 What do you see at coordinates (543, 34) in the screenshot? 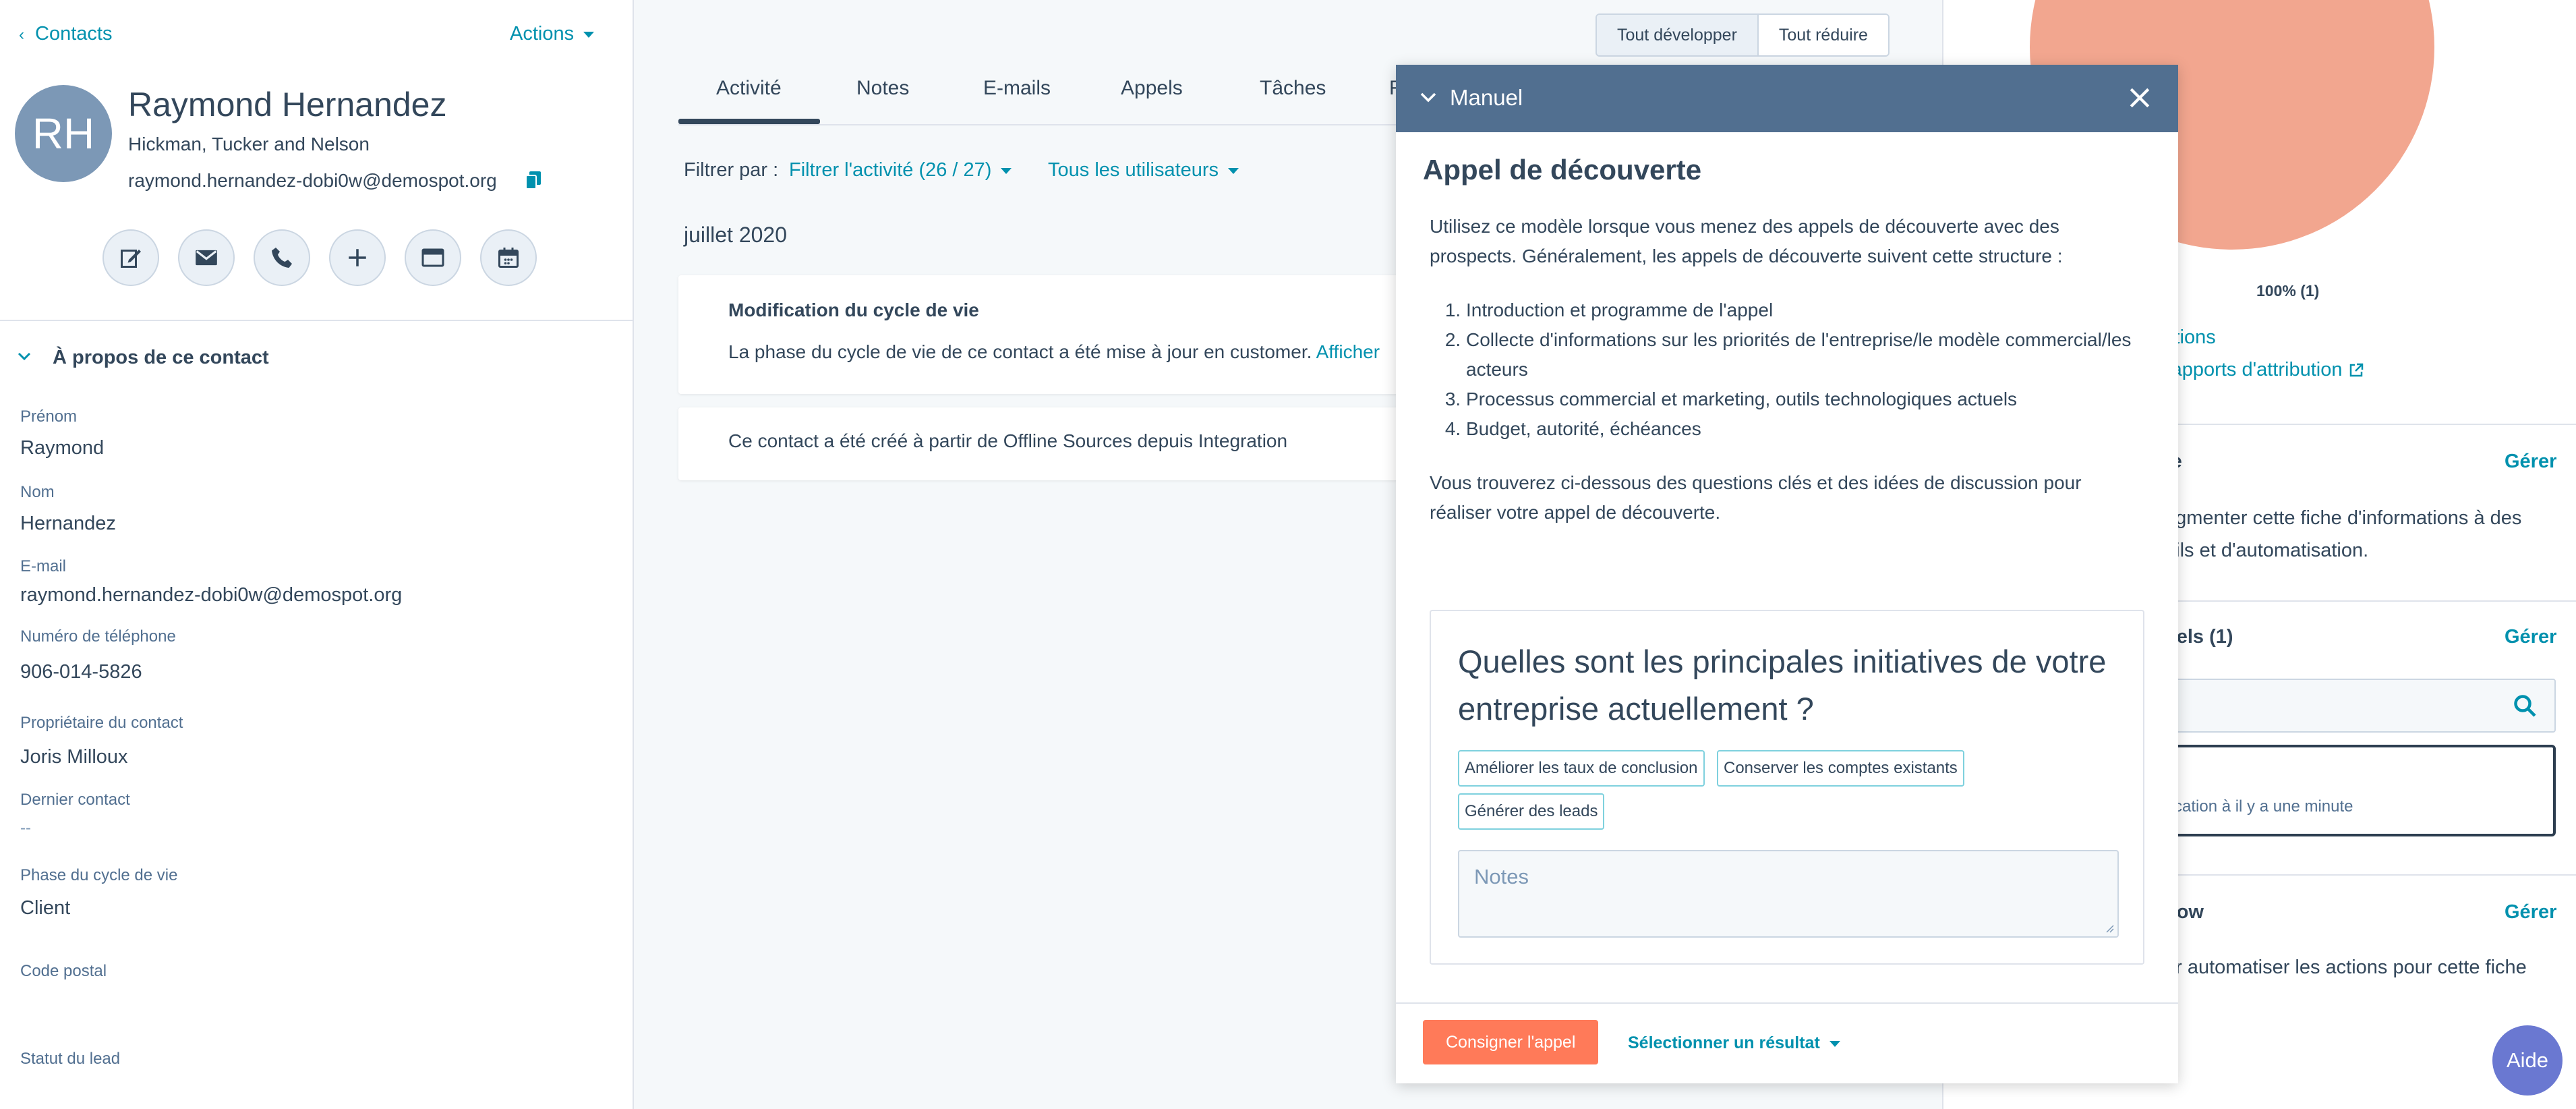
I see `actions-label: Actions` at bounding box center [543, 34].